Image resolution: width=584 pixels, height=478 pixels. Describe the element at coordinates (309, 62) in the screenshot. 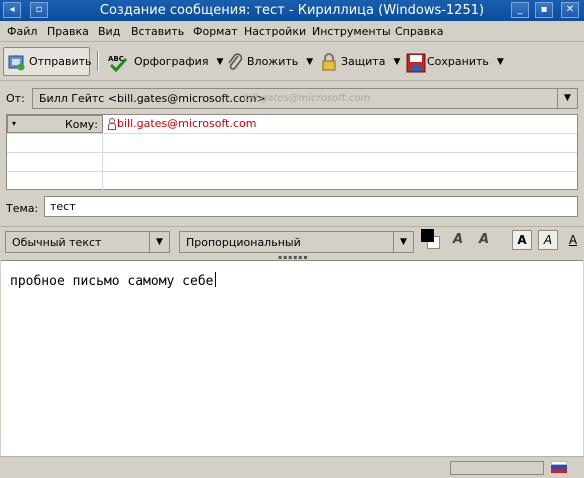

I see `attach-dropdown-icon: ▼` at that location.